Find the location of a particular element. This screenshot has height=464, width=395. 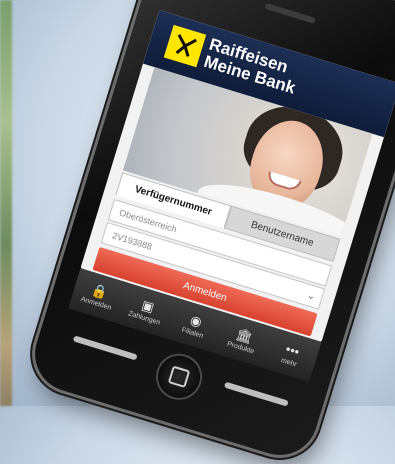

home-square-icon is located at coordinates (179, 377).